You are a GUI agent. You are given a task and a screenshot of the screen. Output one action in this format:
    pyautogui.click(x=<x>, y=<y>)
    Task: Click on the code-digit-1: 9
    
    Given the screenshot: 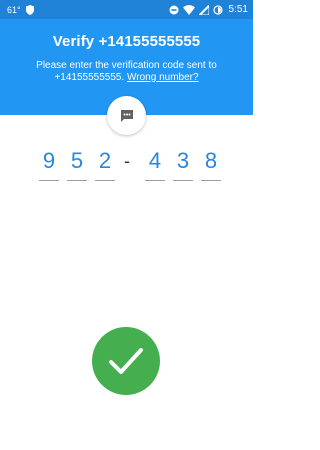 What is the action you would take?
    pyautogui.click(x=49, y=164)
    